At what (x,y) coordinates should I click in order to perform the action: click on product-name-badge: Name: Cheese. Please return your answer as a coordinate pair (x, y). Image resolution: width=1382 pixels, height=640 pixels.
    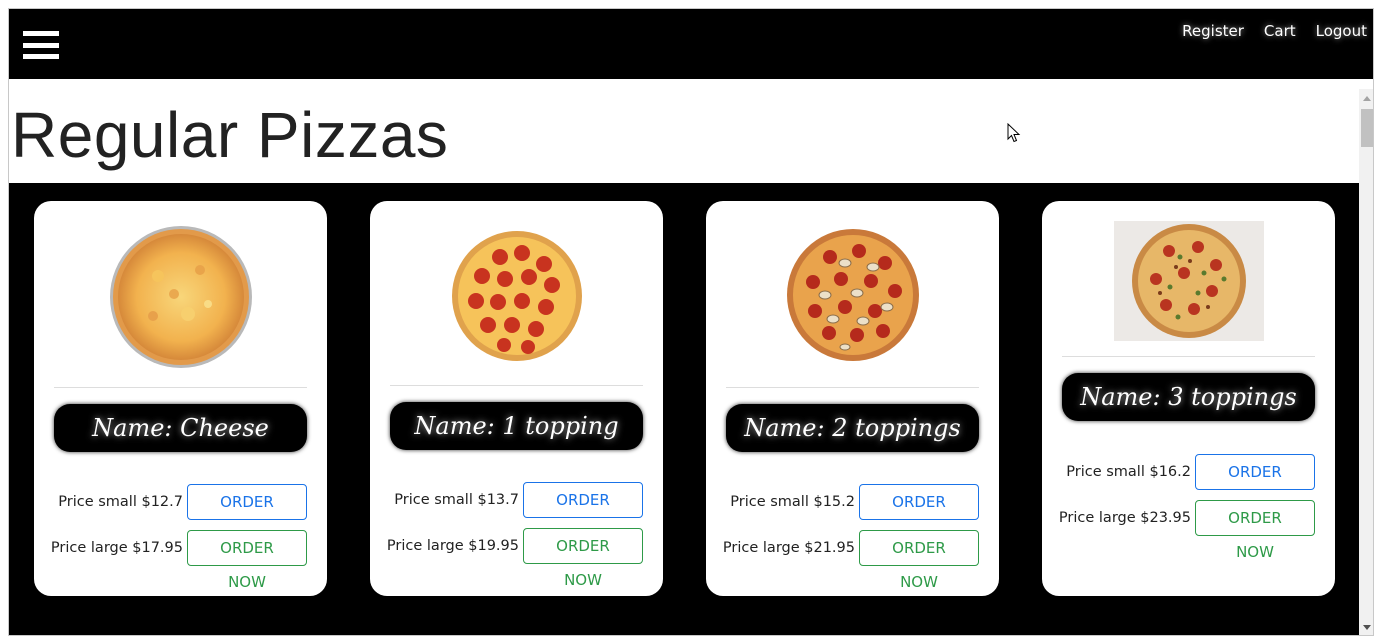
    Looking at the image, I should click on (180, 428).